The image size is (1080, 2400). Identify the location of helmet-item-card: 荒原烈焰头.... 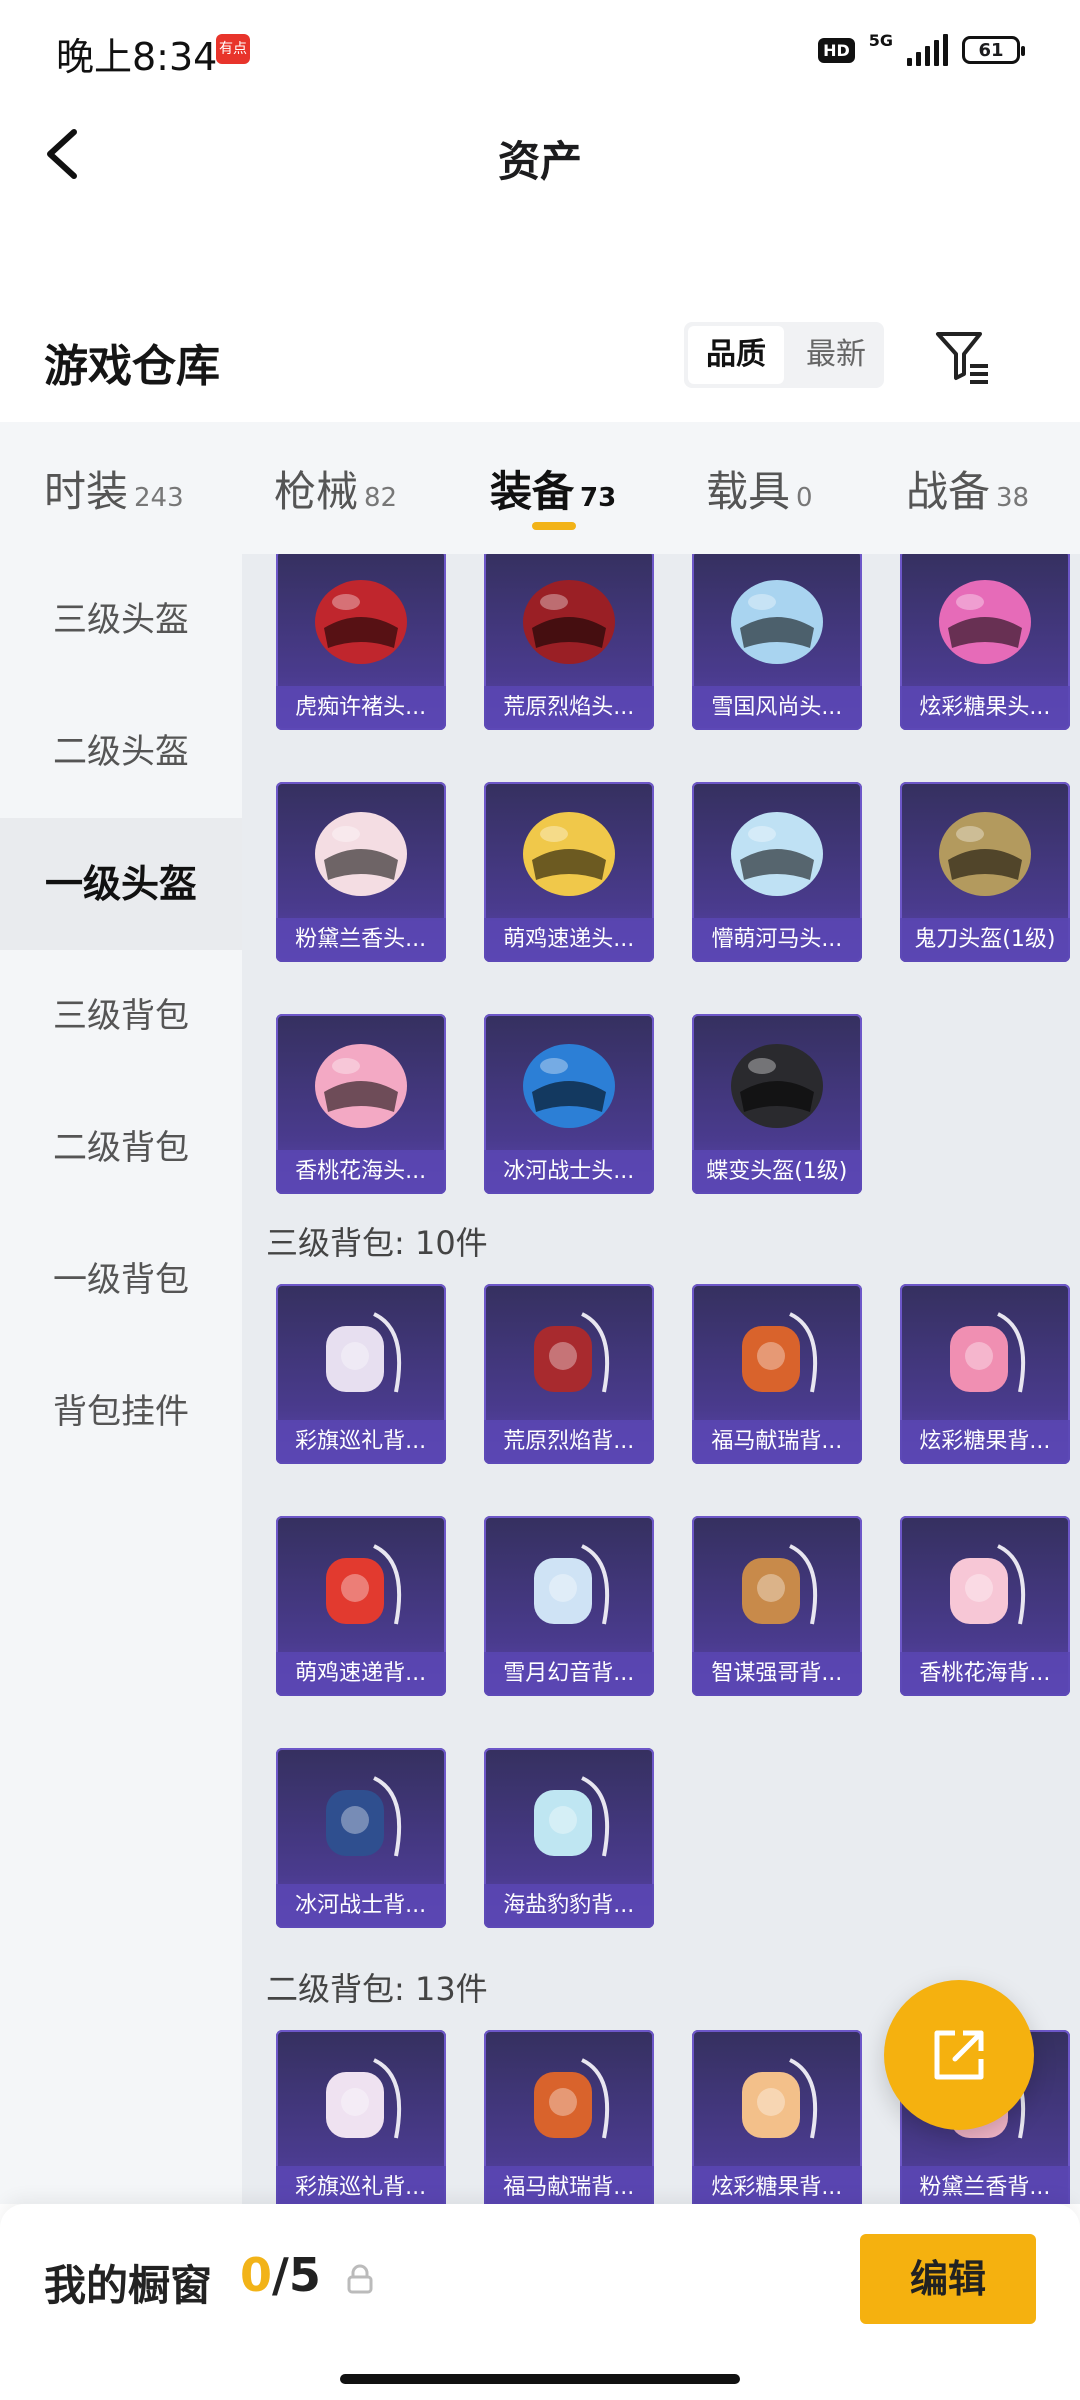
(568, 642).